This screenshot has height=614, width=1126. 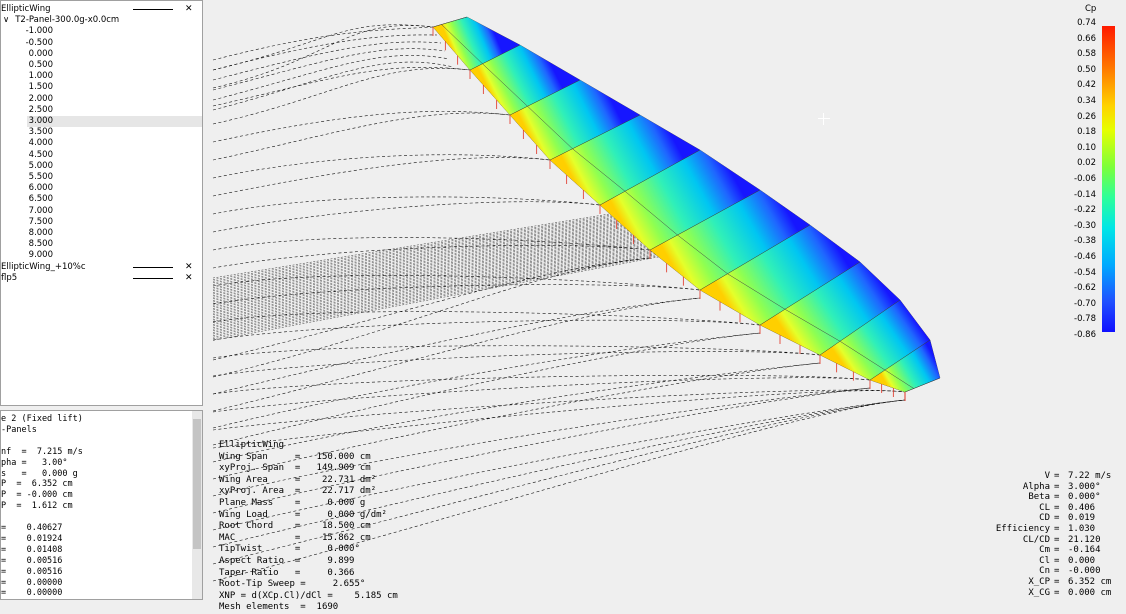 I want to click on tree-item-opp: 4.500, so click(x=27, y=155).